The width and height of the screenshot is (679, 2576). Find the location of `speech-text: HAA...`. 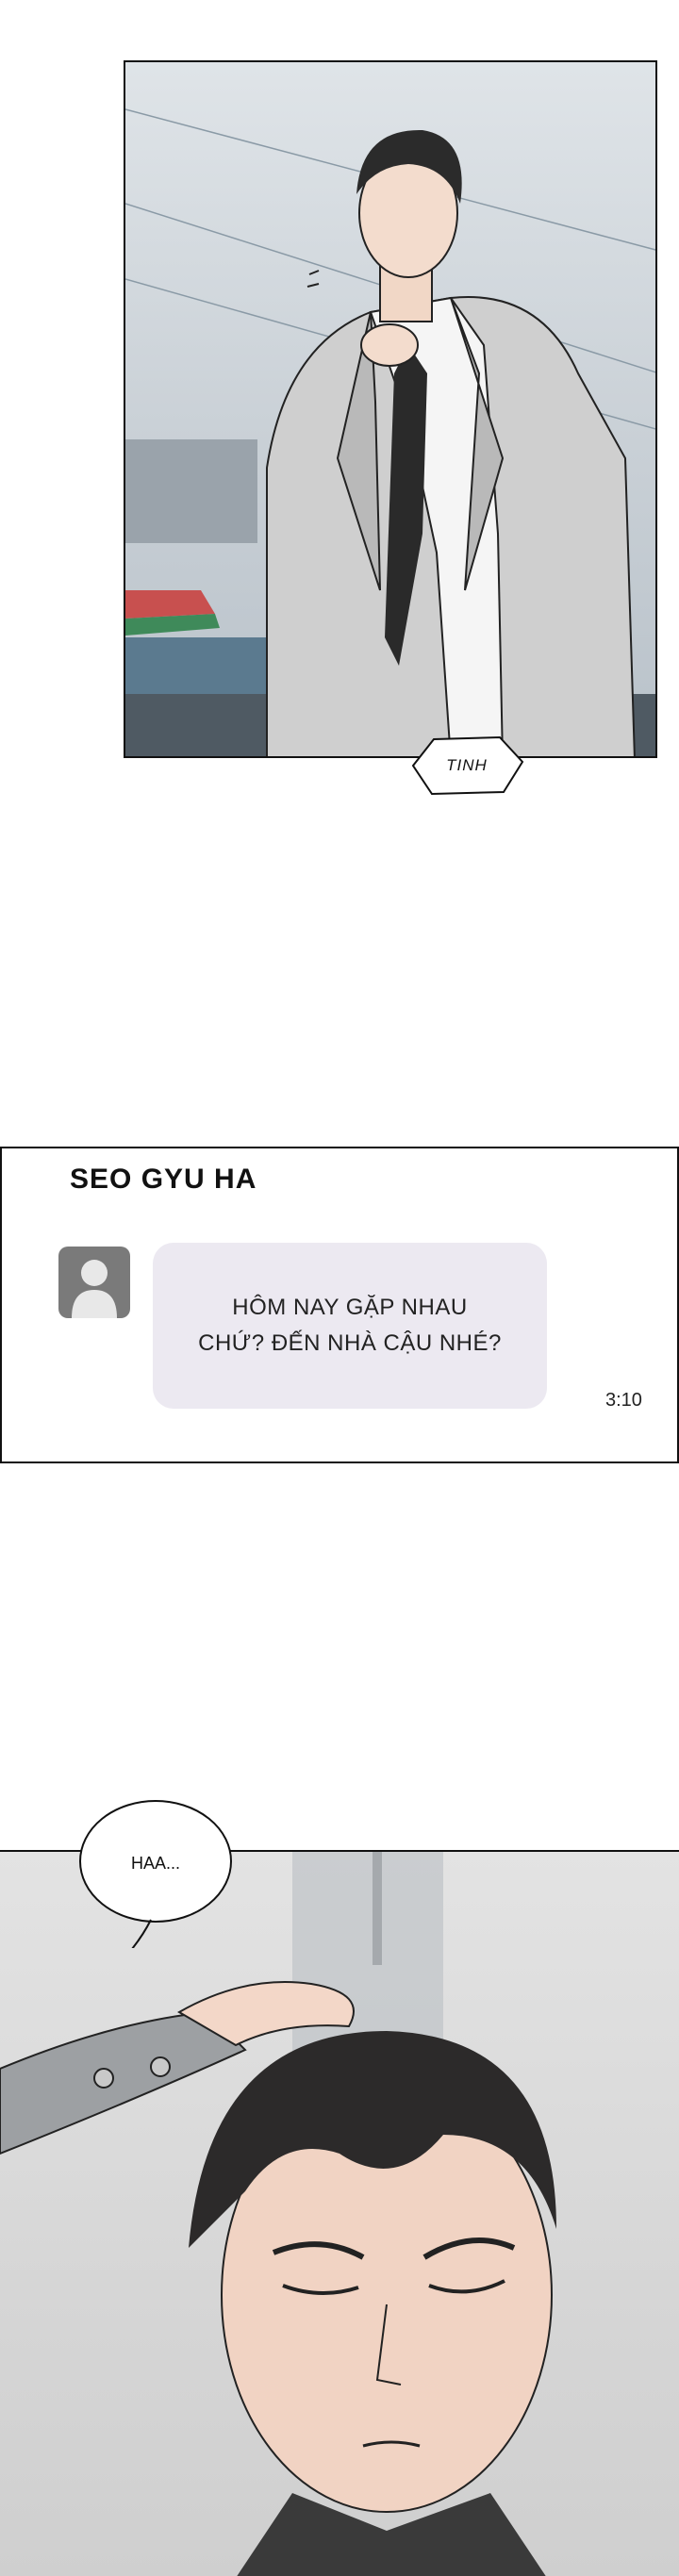

speech-text: HAA... is located at coordinates (155, 1863).